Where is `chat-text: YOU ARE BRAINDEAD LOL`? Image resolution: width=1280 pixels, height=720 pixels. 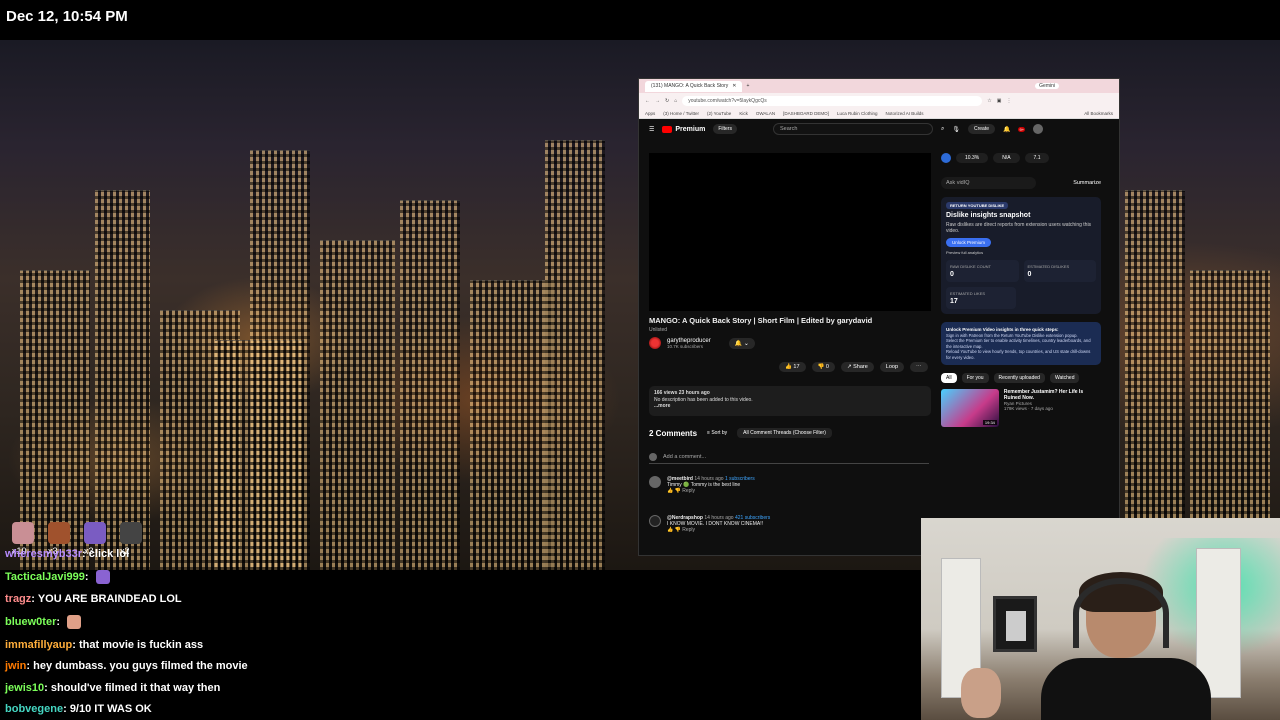 chat-text: YOU ARE BRAINDEAD LOL is located at coordinates (109, 599).